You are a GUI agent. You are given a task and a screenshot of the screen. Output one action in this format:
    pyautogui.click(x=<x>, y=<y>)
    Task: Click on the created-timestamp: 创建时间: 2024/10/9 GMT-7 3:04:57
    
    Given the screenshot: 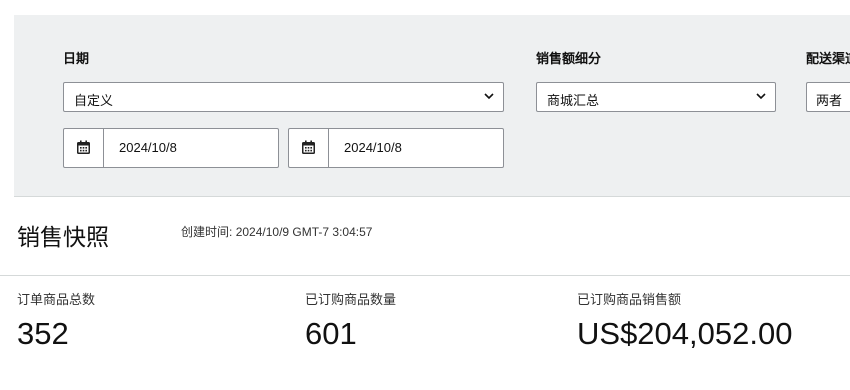 What is the action you would take?
    pyautogui.click(x=276, y=231)
    